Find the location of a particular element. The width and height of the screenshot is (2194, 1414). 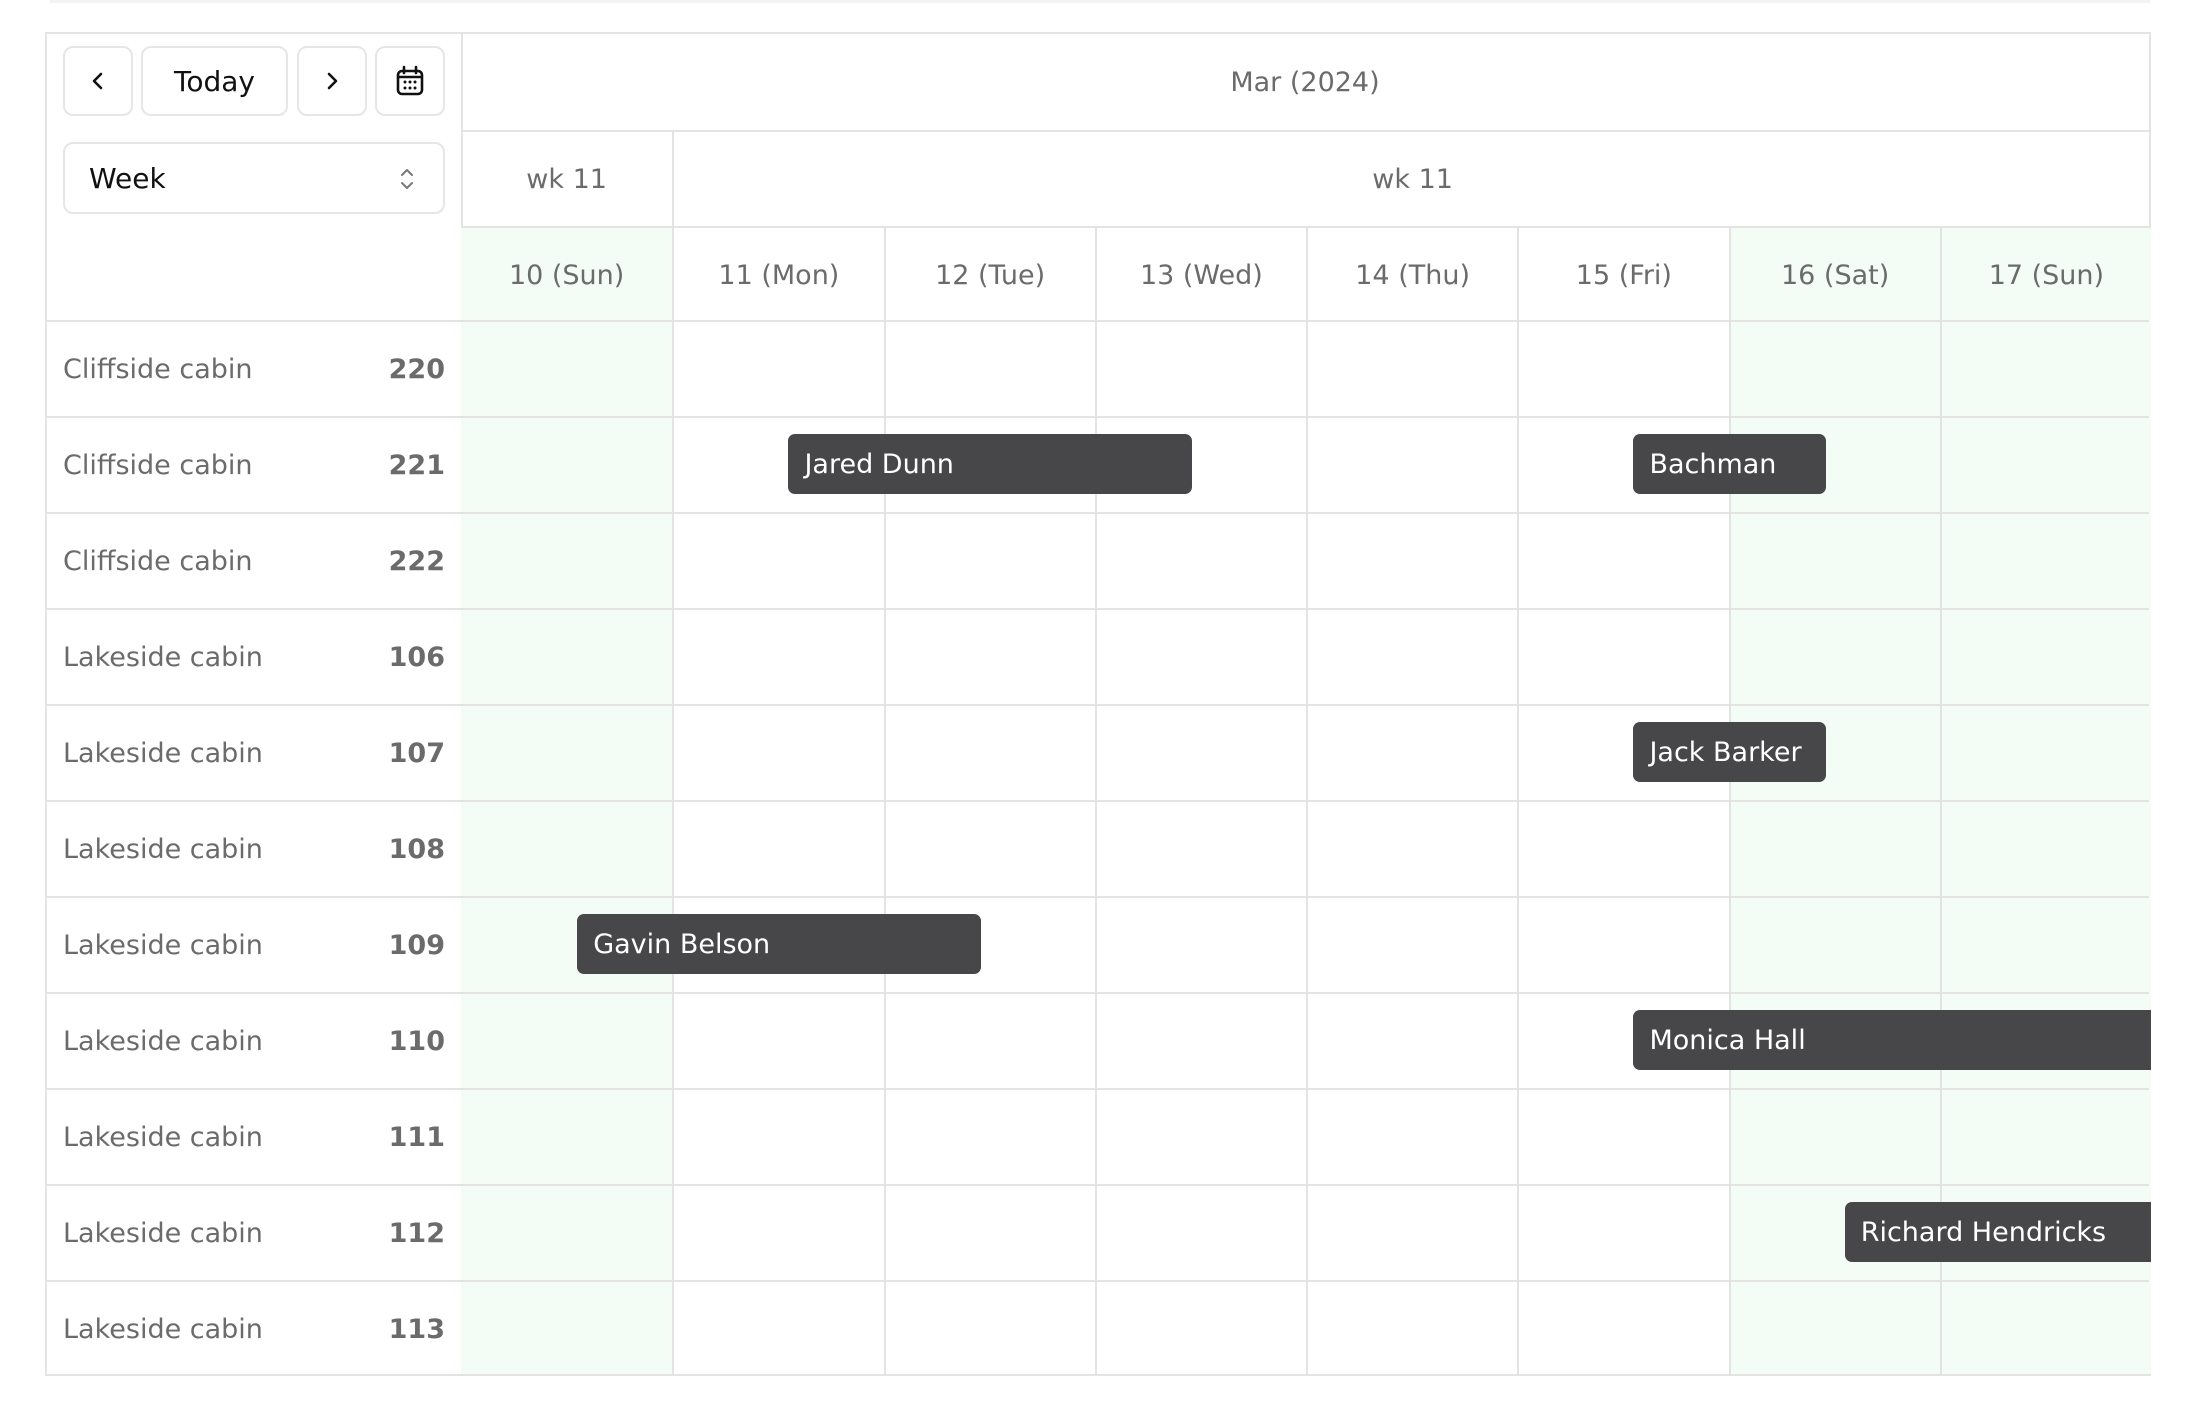

resource-row: Lakeside cabin 107 is located at coordinates (254, 752).